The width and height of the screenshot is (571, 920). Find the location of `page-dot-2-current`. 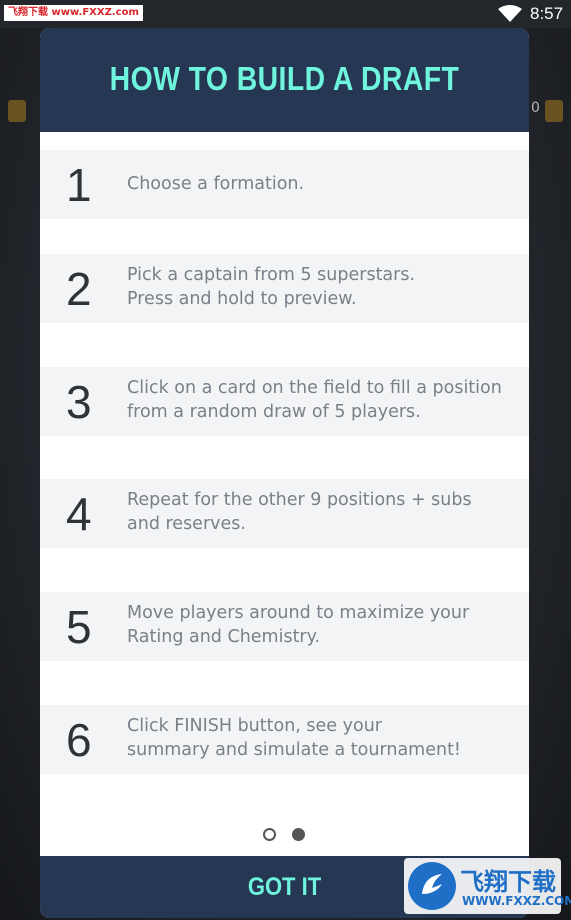

page-dot-2-current is located at coordinates (298, 834).